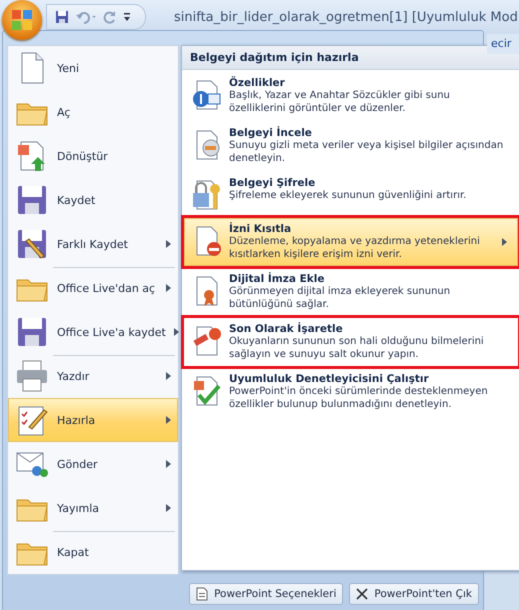 Image resolution: width=519 pixels, height=610 pixels. I want to click on item-title: Dijital İmza Ekle, so click(277, 279).